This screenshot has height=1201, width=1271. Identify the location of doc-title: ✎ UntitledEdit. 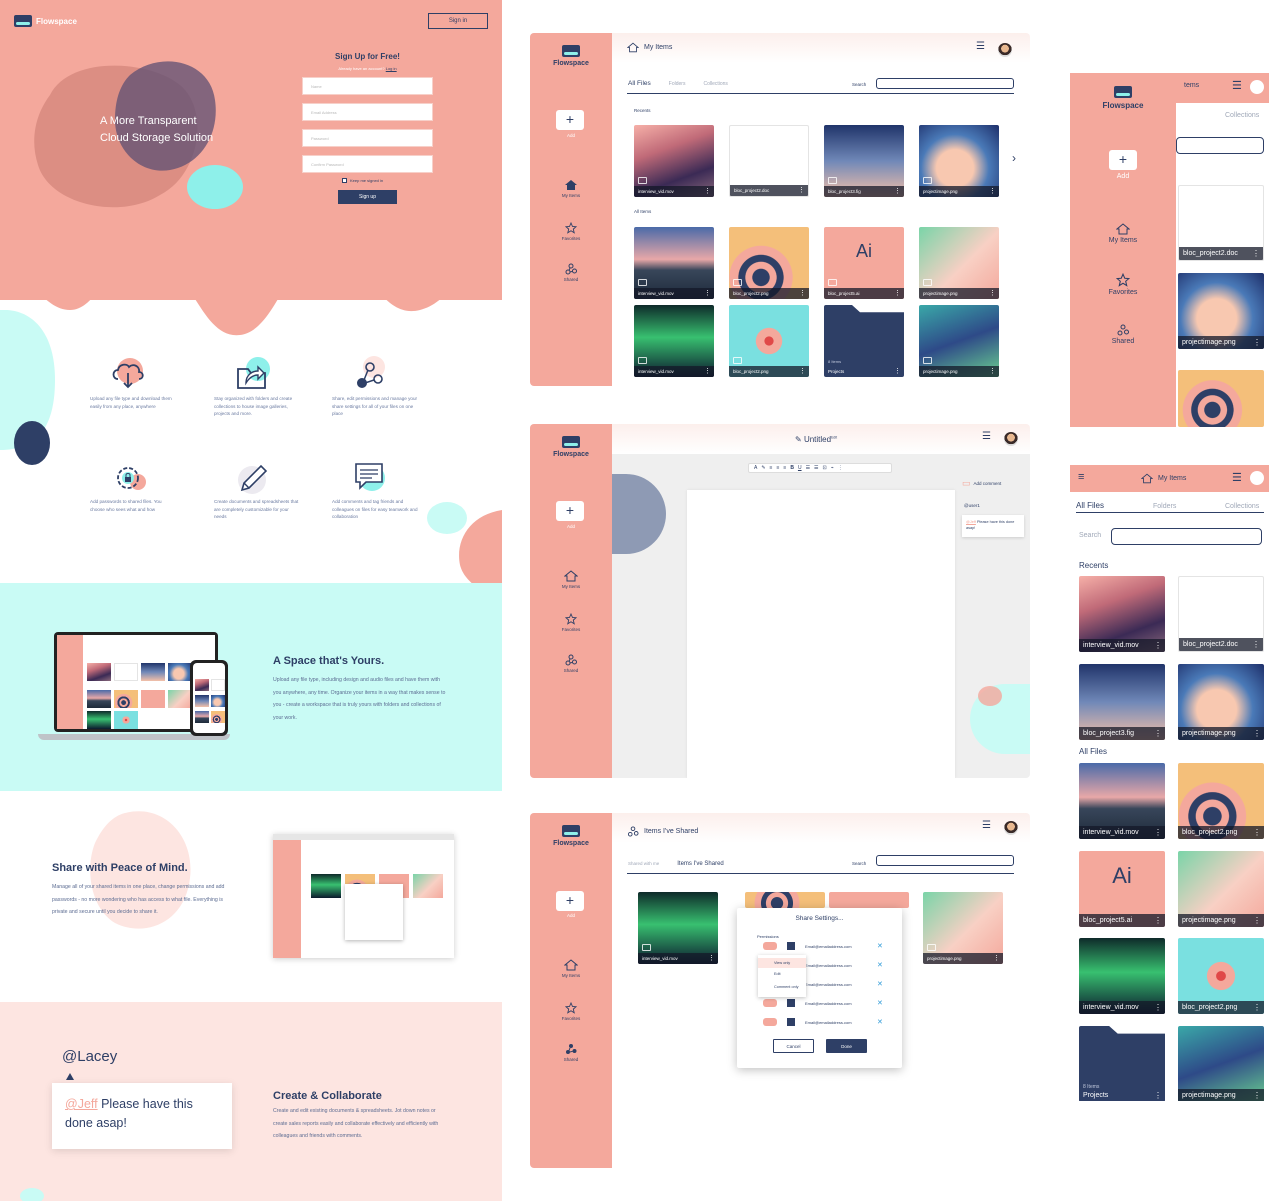
(816, 439).